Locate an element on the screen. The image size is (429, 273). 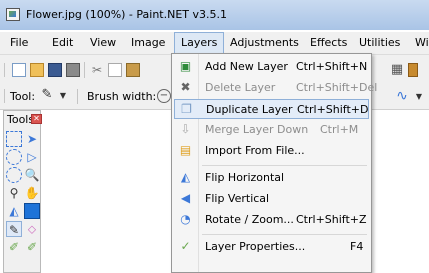
pen-icon is located at coordinates (413, 70).